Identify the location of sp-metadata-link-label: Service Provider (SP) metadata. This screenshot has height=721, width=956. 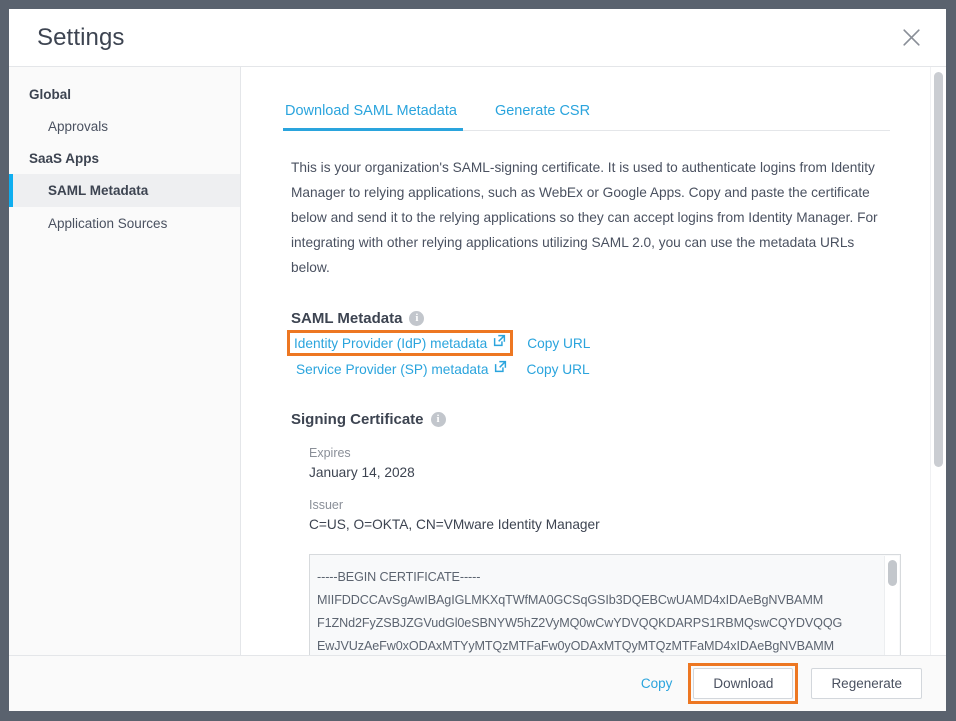
(392, 369).